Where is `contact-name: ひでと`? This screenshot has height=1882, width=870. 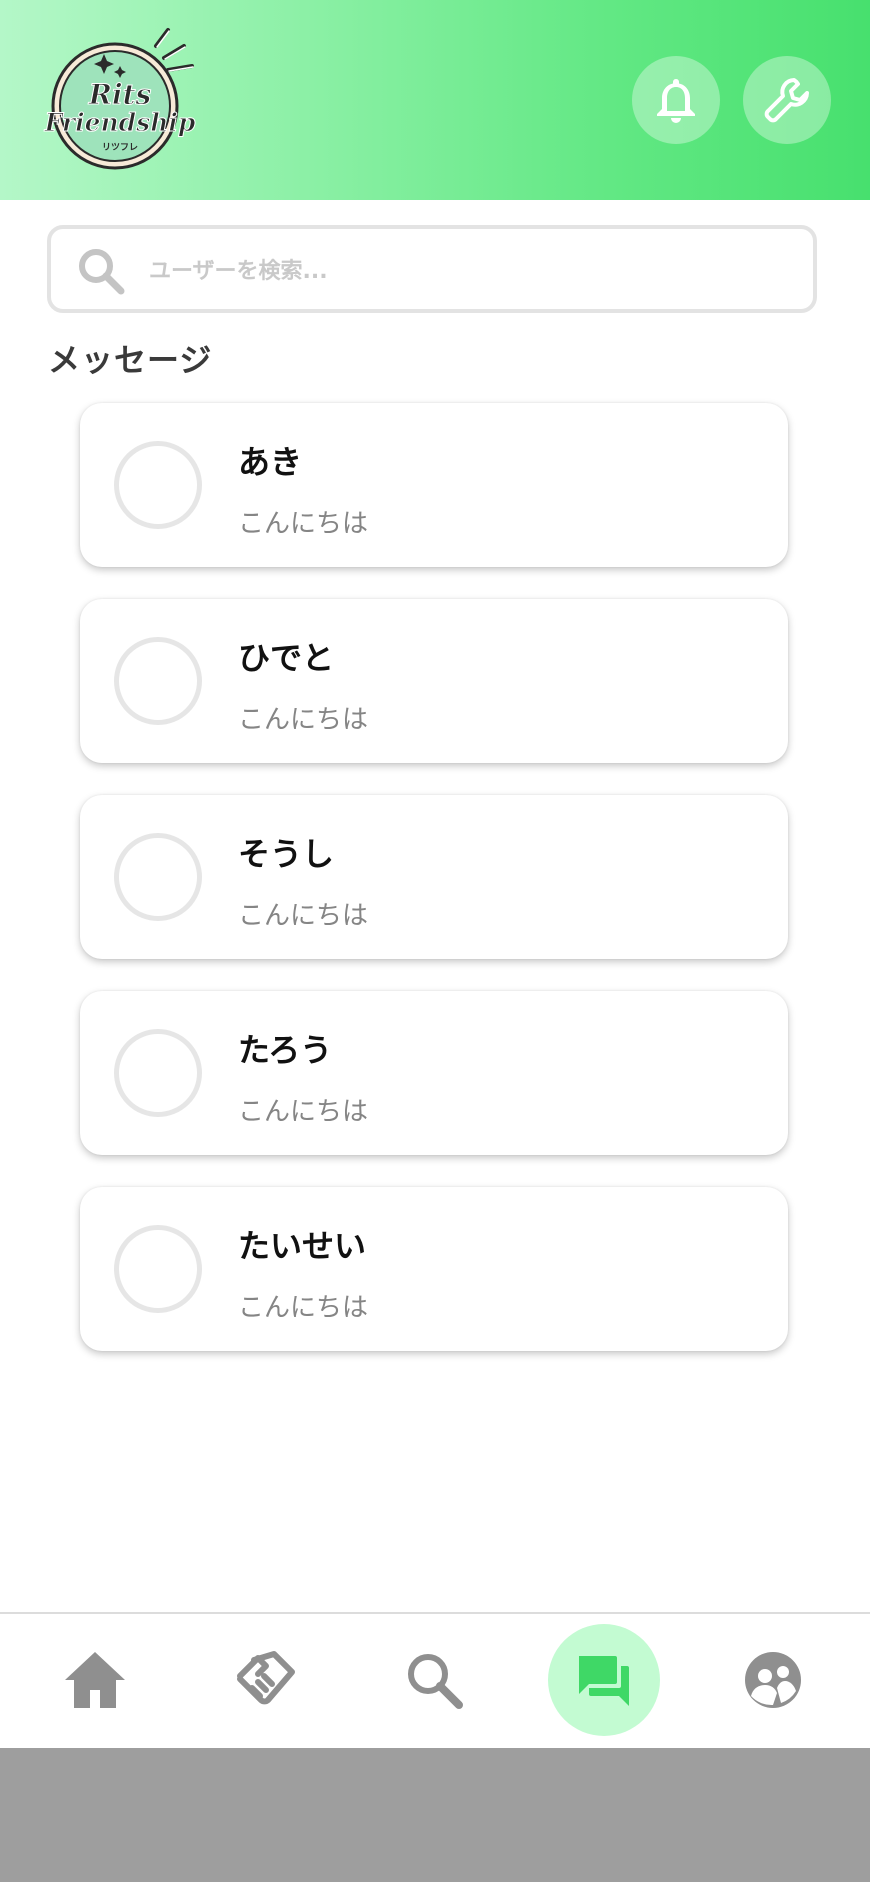 contact-name: ひでと is located at coordinates (286, 658).